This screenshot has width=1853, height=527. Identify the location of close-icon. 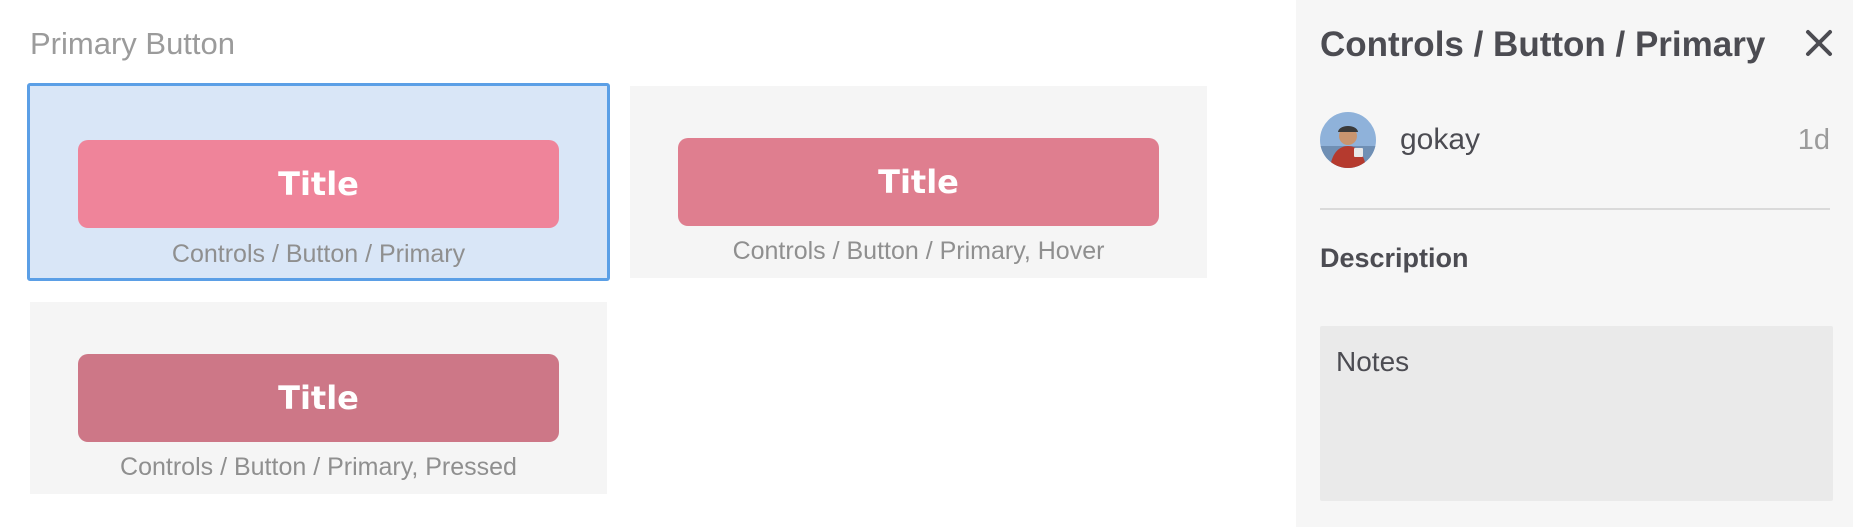
(1819, 43).